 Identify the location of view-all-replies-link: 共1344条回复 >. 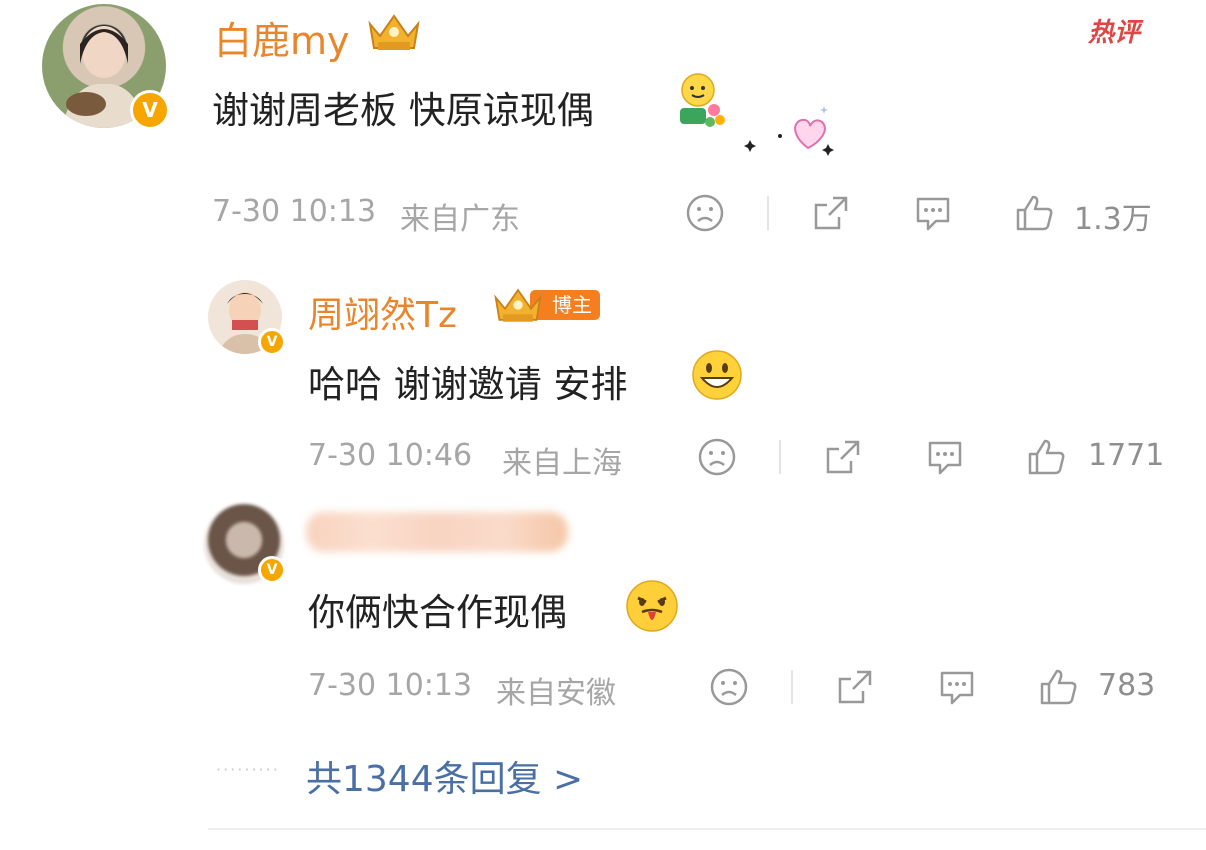
(444, 776).